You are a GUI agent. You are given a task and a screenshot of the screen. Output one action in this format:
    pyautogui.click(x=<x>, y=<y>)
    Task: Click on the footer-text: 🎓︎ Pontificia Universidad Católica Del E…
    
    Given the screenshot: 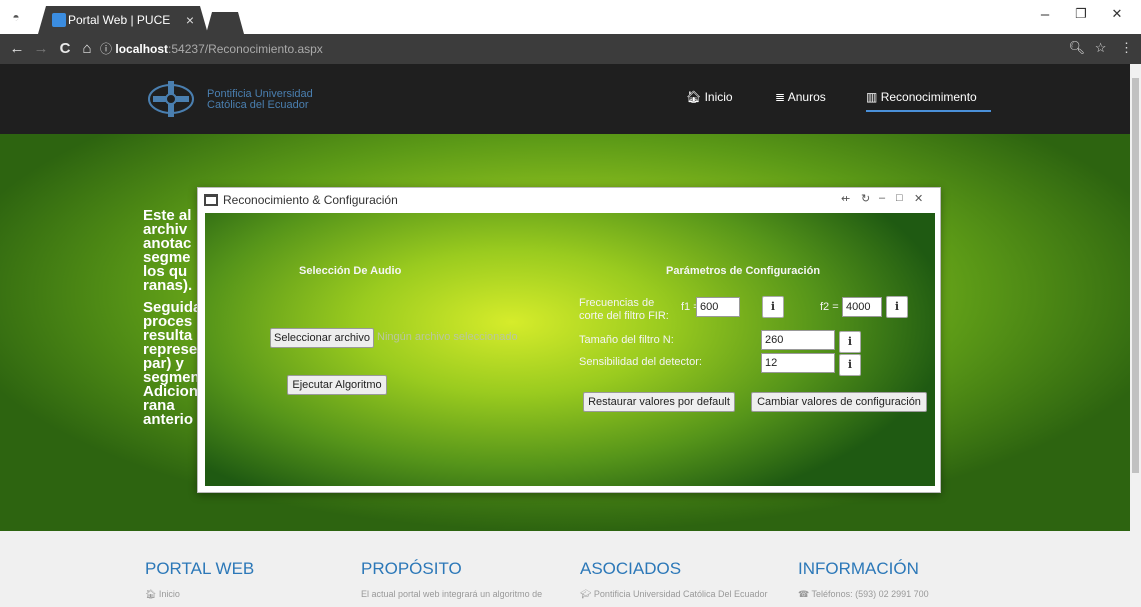 What is the action you would take?
    pyautogui.click(x=674, y=594)
    